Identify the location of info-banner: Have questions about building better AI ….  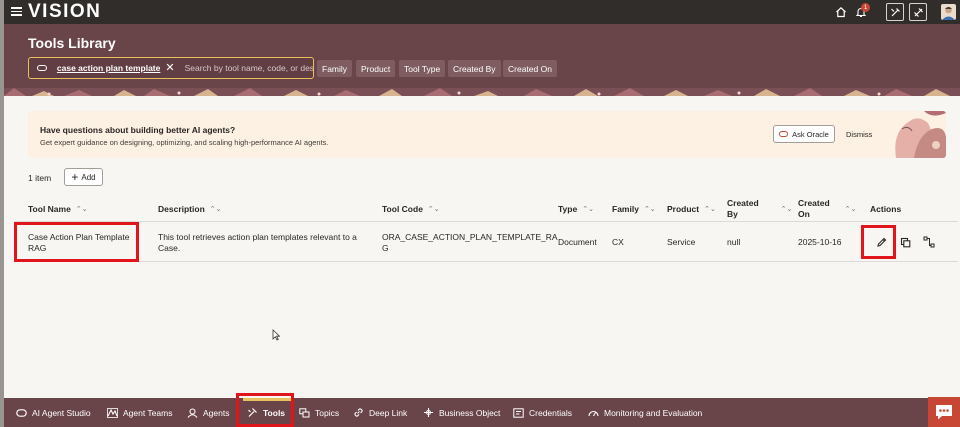
(487, 134).